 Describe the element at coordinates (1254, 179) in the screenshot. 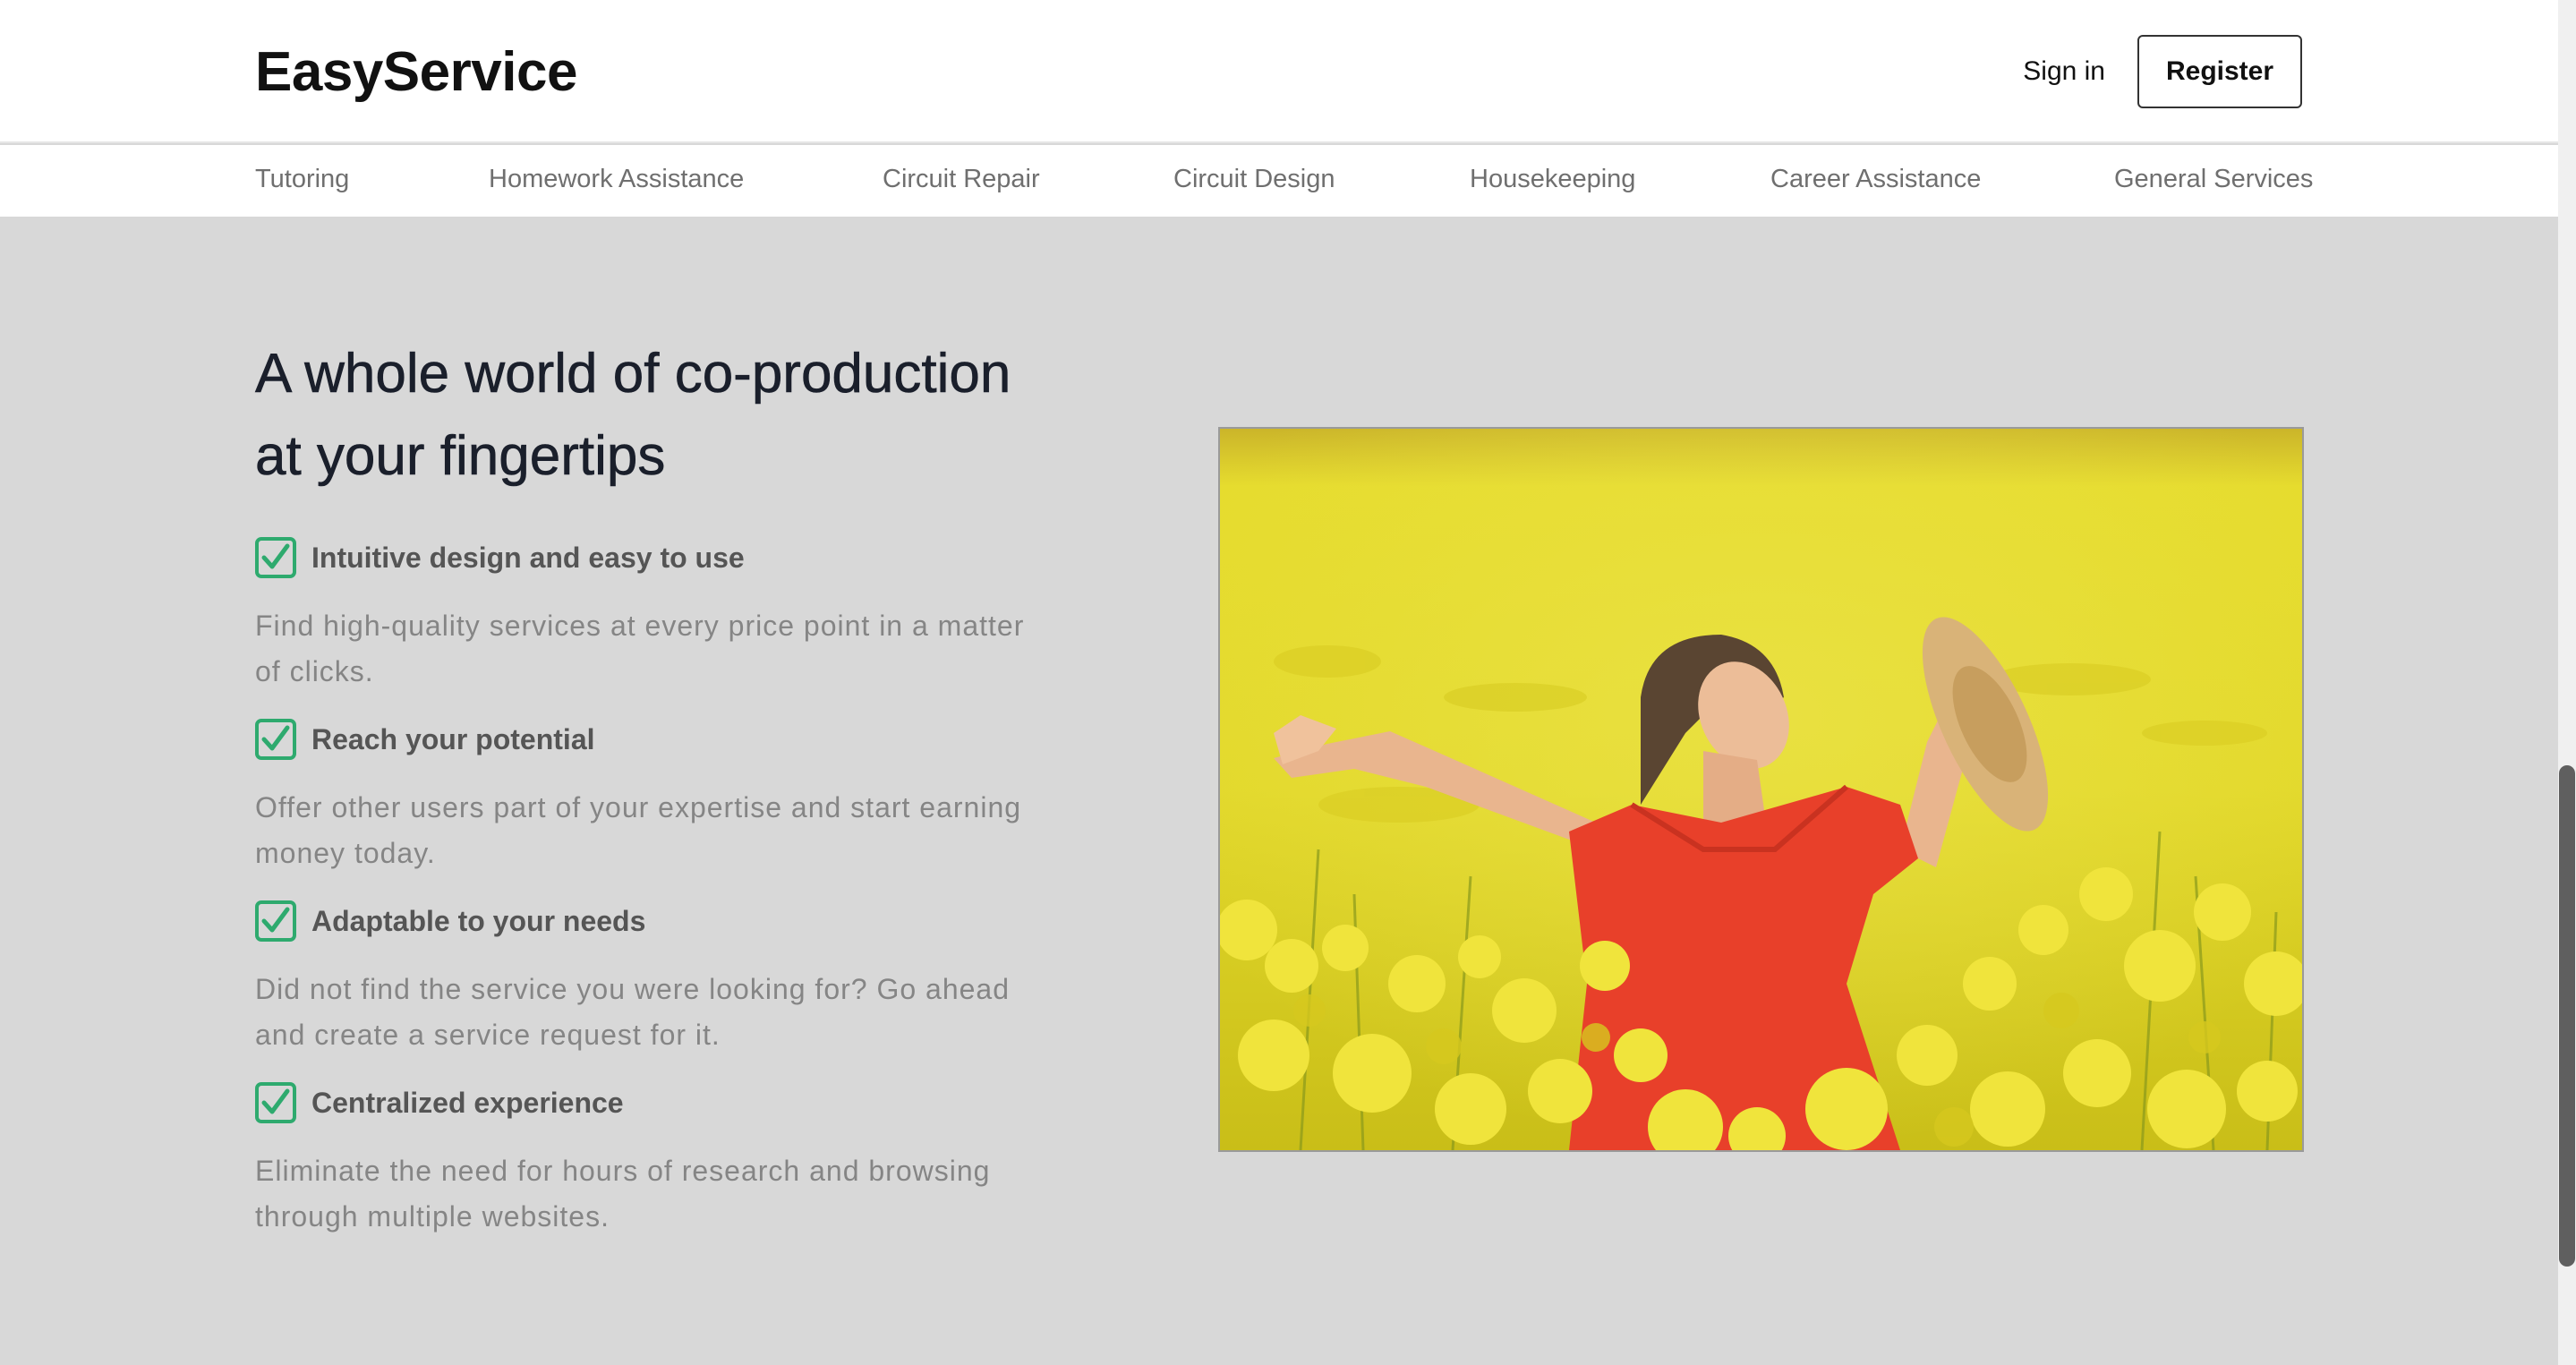

I see `category-circuit-design: Circuit Design` at that location.